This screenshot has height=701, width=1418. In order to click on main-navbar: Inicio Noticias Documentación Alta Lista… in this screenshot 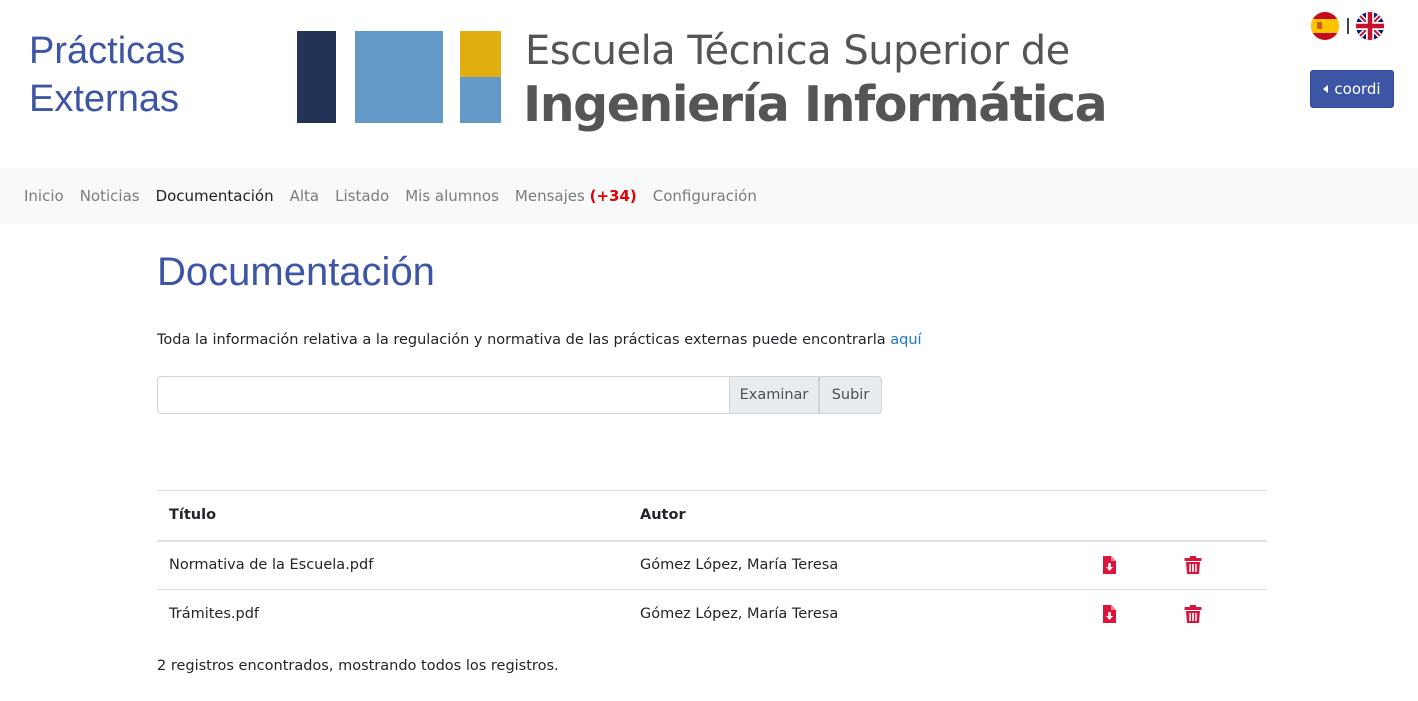, I will do `click(709, 196)`.